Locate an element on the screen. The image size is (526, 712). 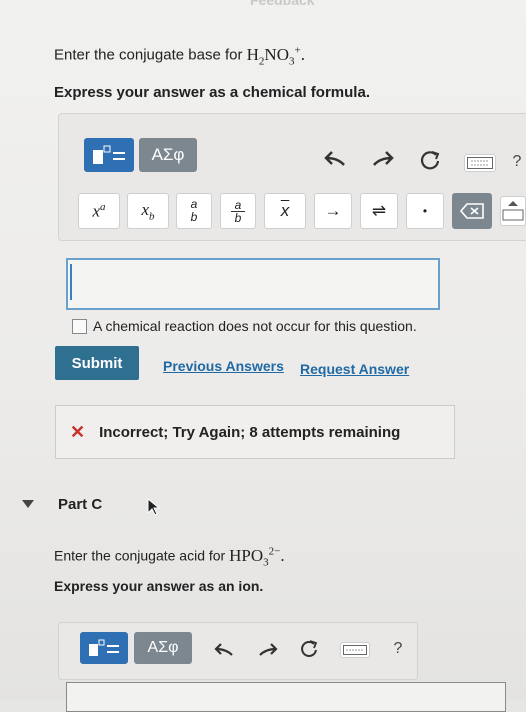
part-c-instruction: Express your answer as an ion. is located at coordinates (159, 586).